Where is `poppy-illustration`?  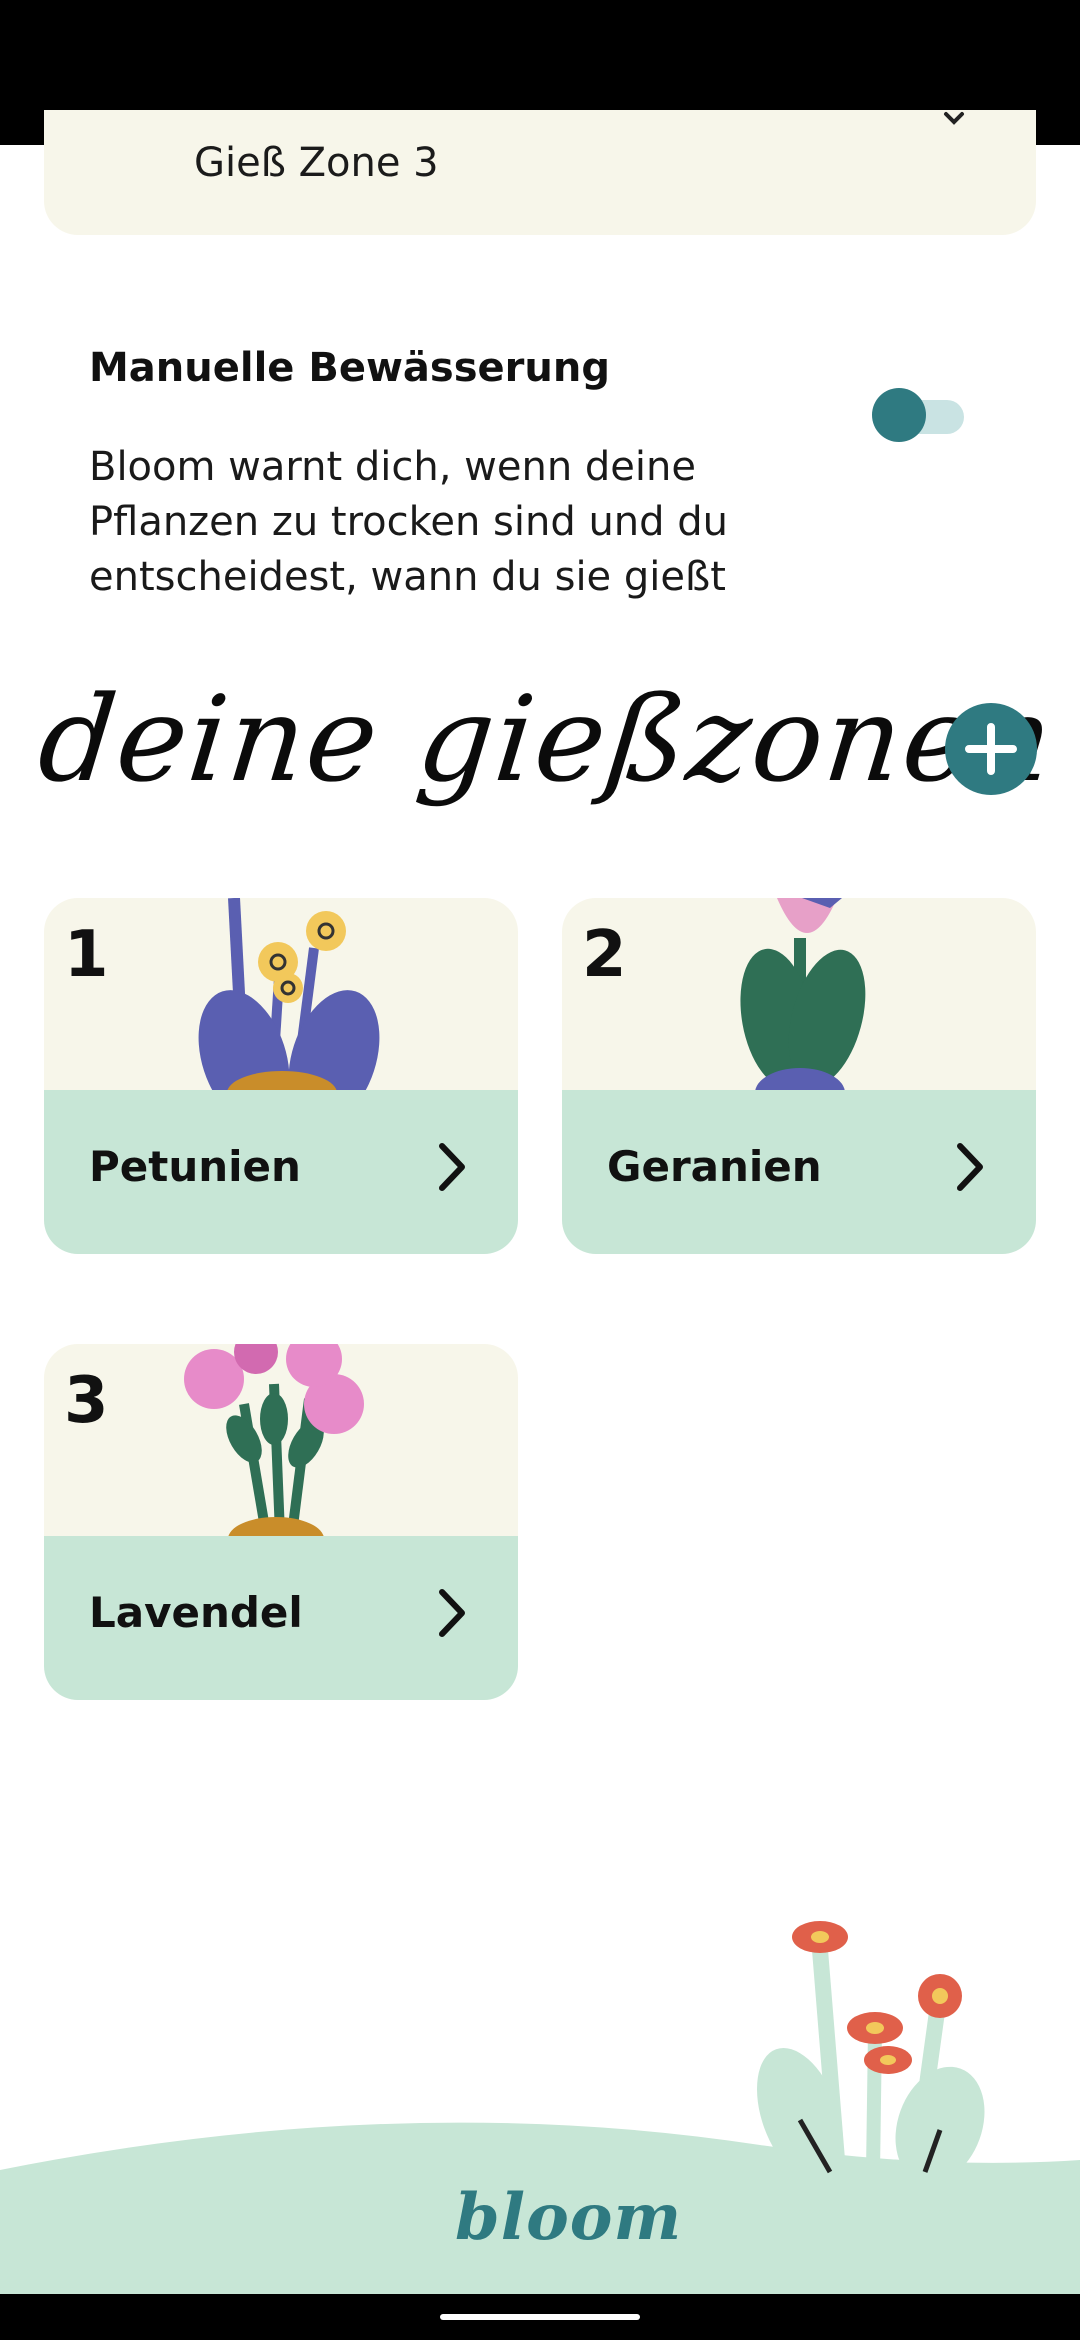 poppy-illustration is located at coordinates (871, 2050).